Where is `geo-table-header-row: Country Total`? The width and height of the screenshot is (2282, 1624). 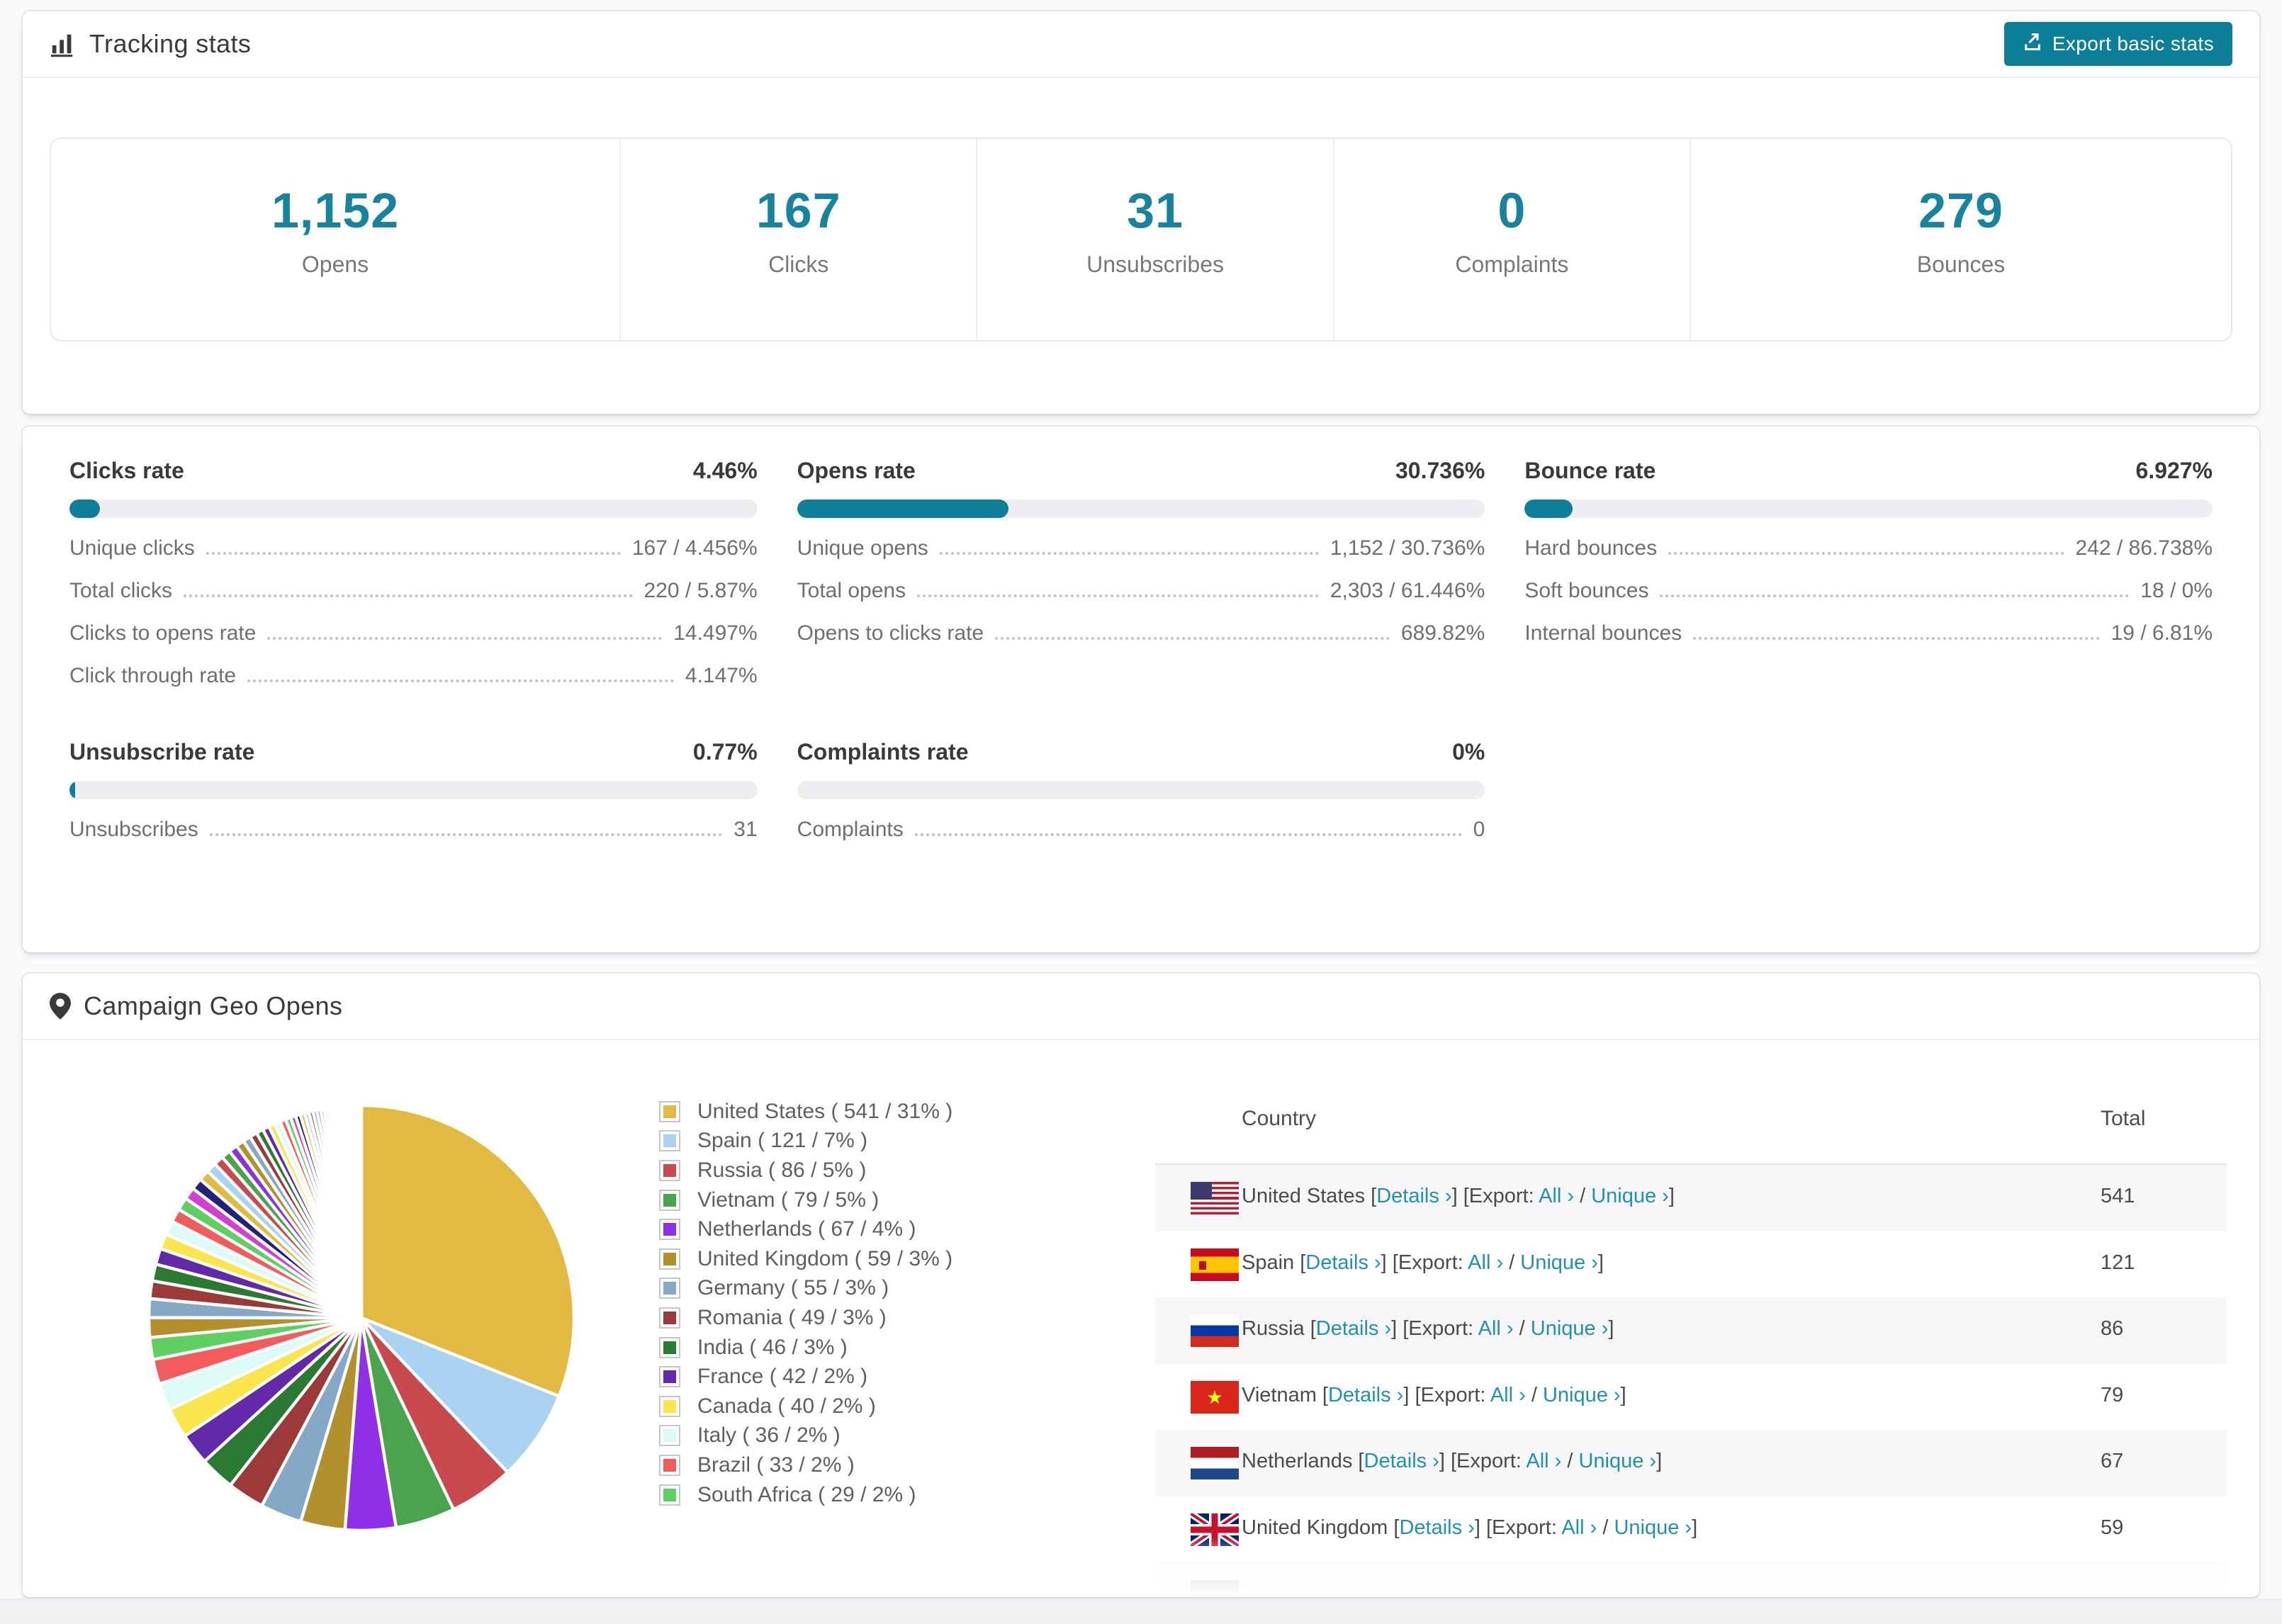 geo-table-header-row: Country Total is located at coordinates (1691, 1119).